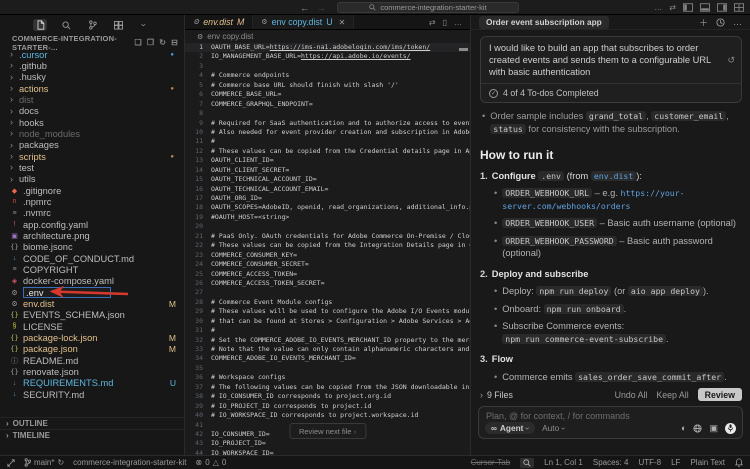 Image resolution: width=750 pixels, height=469 pixels. I want to click on timeline-section: › TIMELINE, so click(92, 435).